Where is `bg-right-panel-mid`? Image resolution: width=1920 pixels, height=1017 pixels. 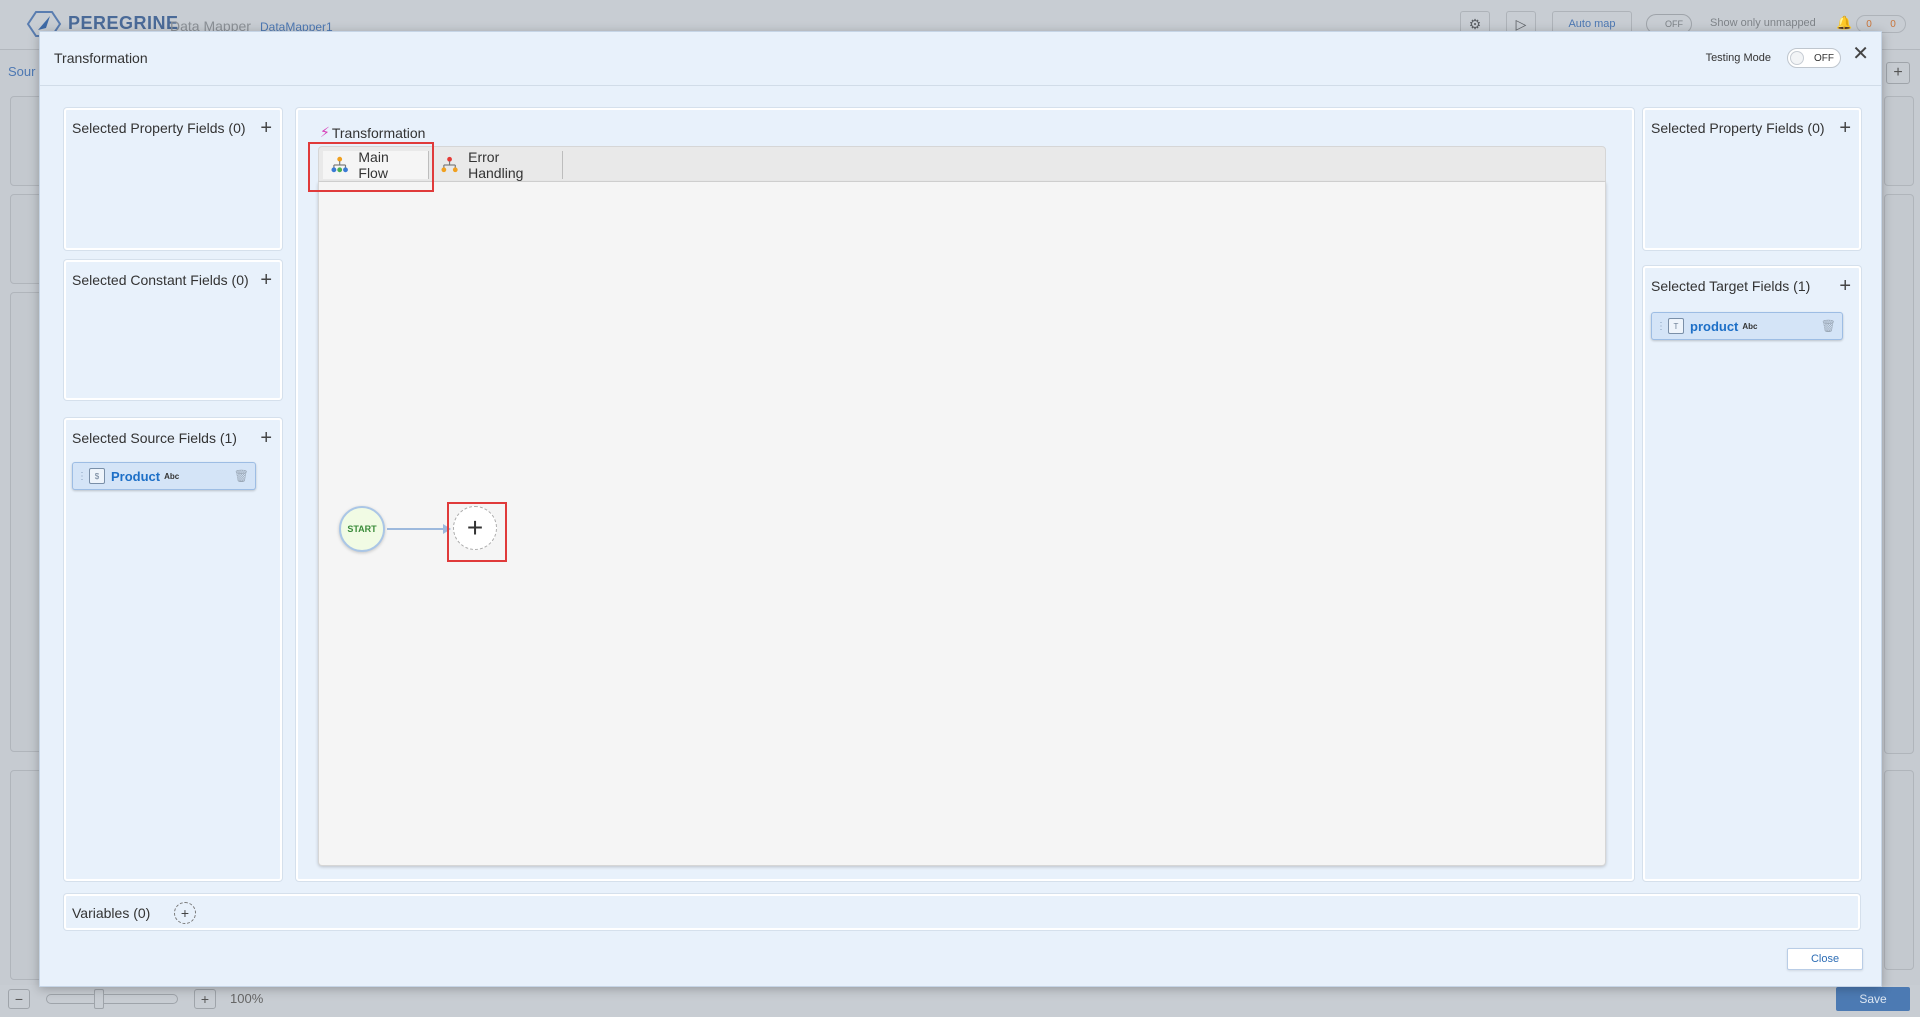 bg-right-panel-mid is located at coordinates (1899, 474).